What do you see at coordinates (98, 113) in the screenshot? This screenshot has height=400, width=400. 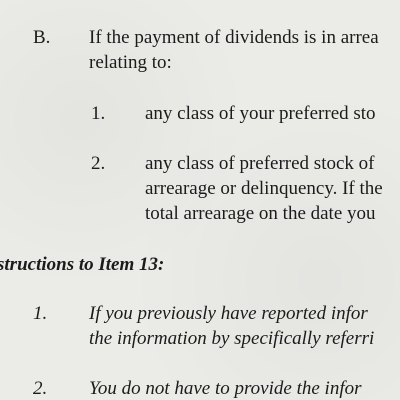 I see `item-1-number: 1.` at bounding box center [98, 113].